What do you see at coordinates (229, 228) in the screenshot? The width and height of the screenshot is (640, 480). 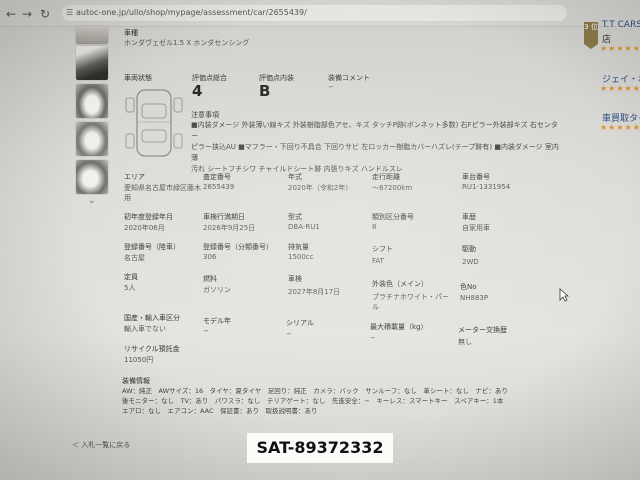 I see `spec-value: 2026年9月25日` at bounding box center [229, 228].